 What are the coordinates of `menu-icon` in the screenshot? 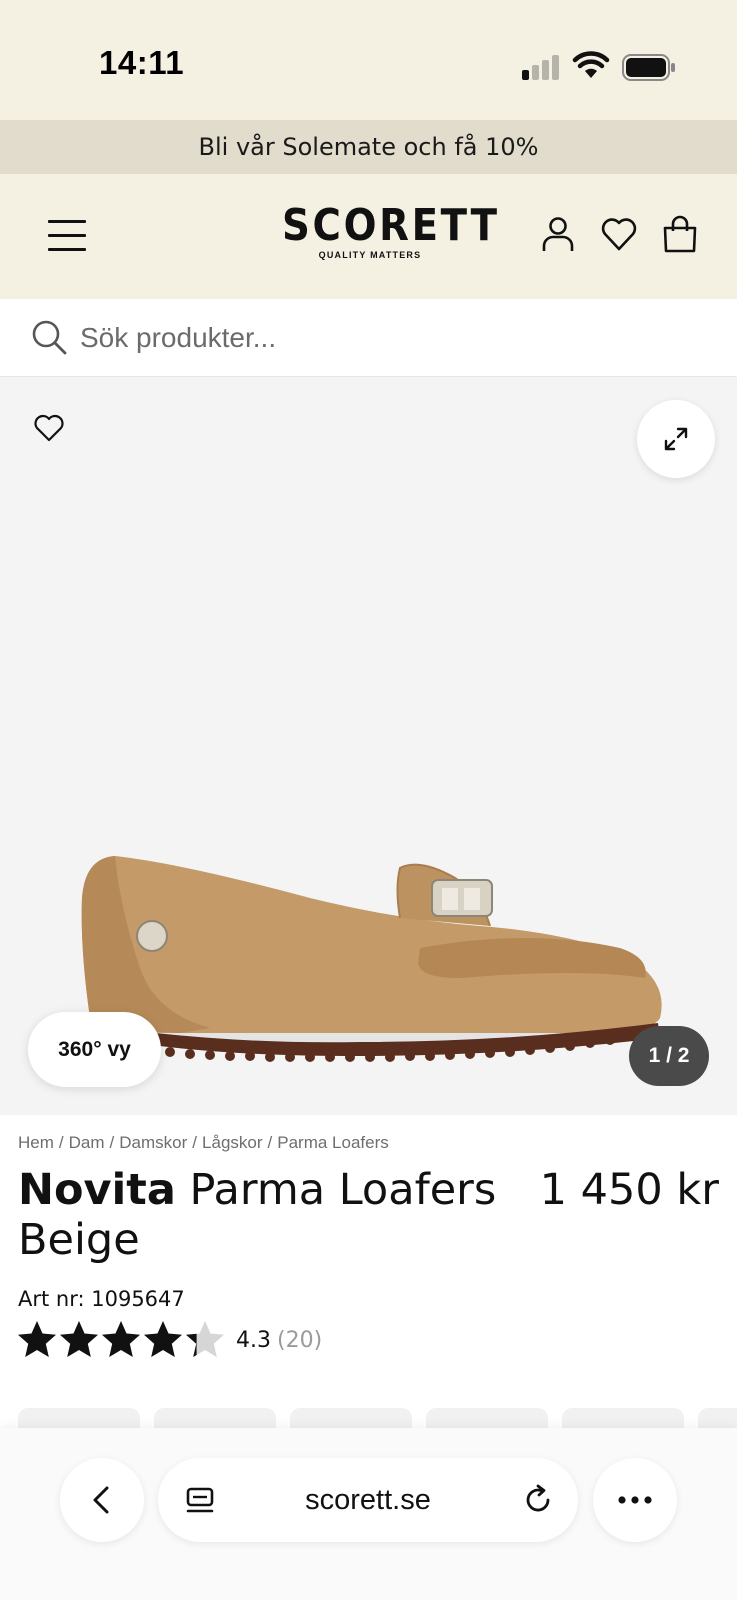 It's located at (67, 235).